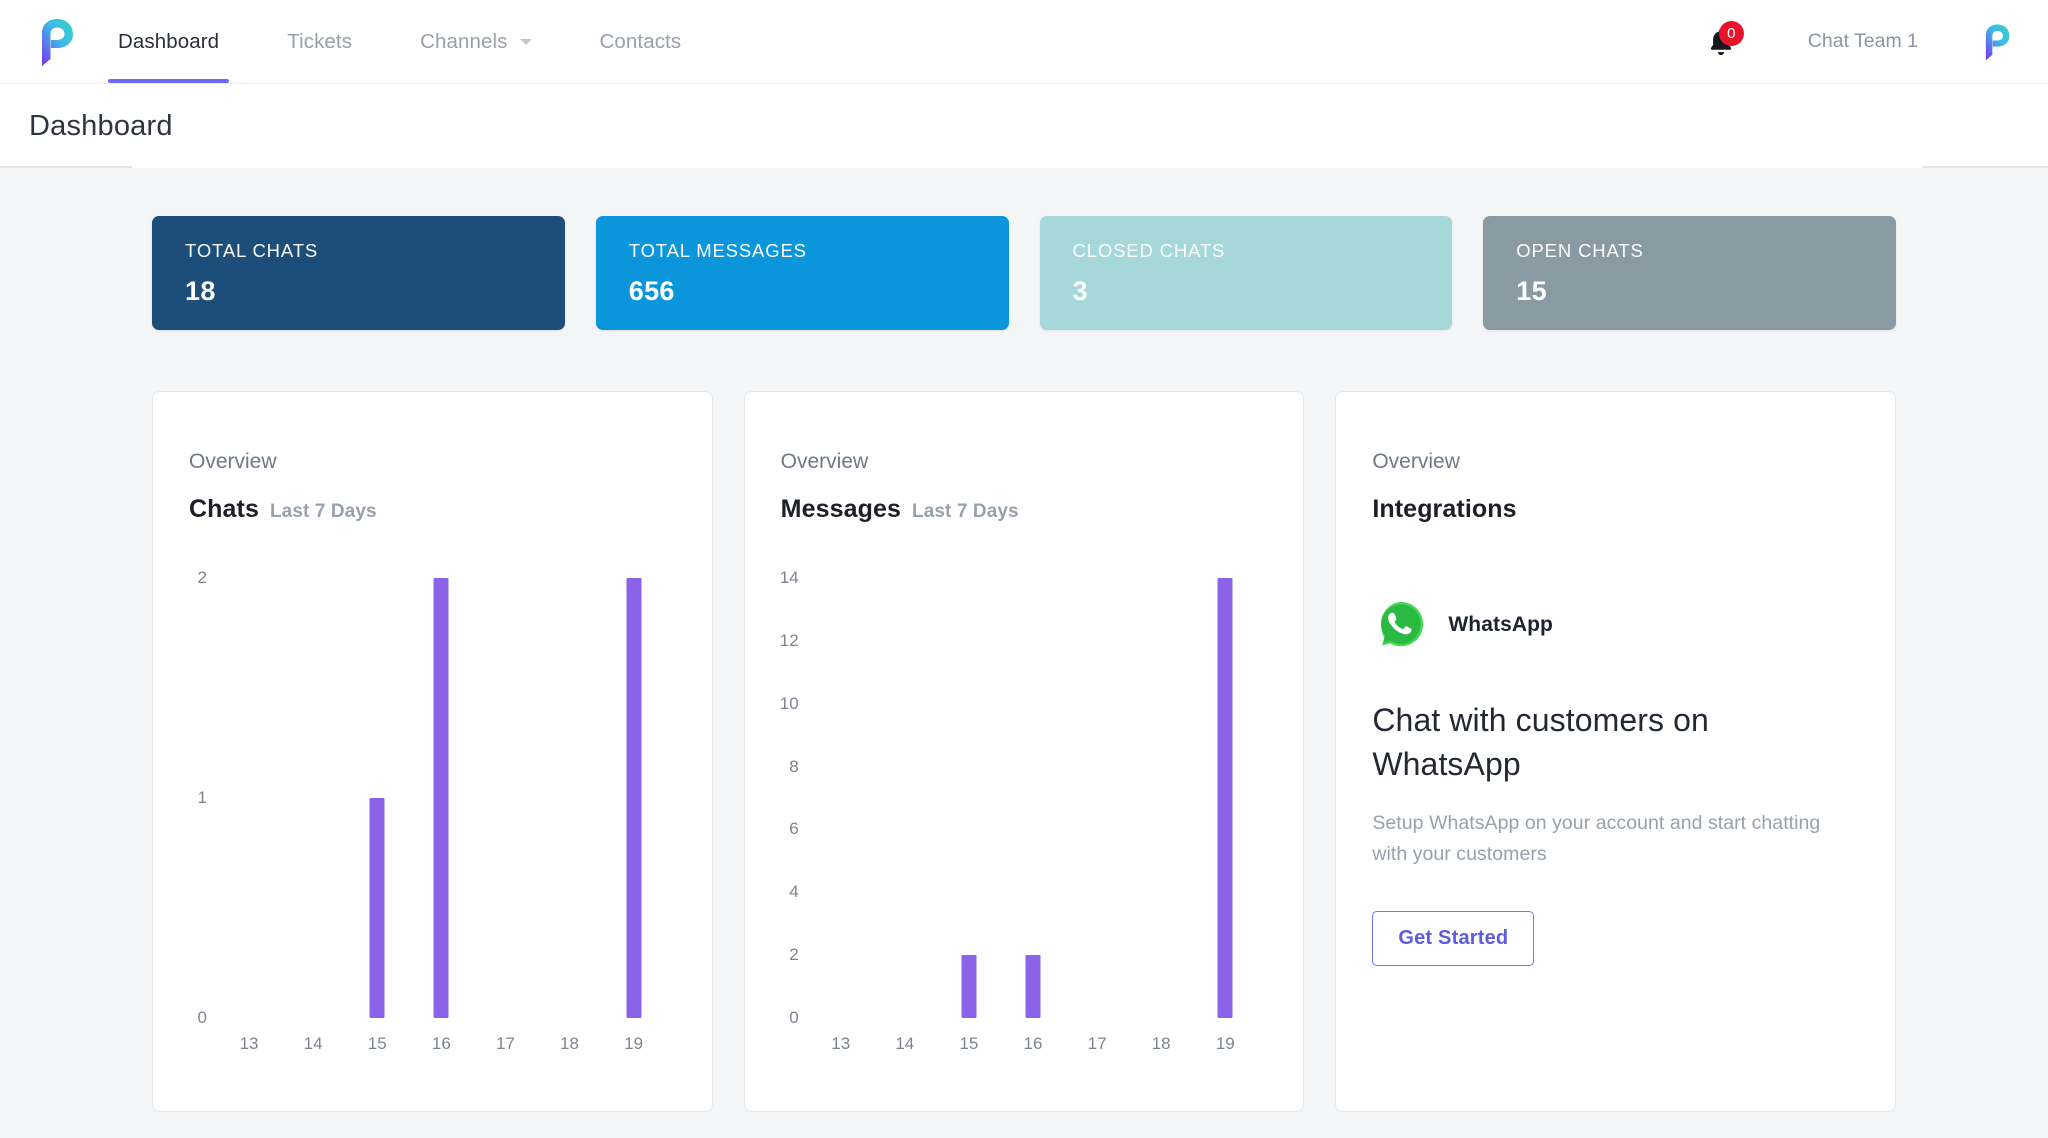 The height and width of the screenshot is (1138, 2048). Describe the element at coordinates (1540, 742) in the screenshot. I see `integration-promo-title: Chat with customers on WhatsApp` at that location.